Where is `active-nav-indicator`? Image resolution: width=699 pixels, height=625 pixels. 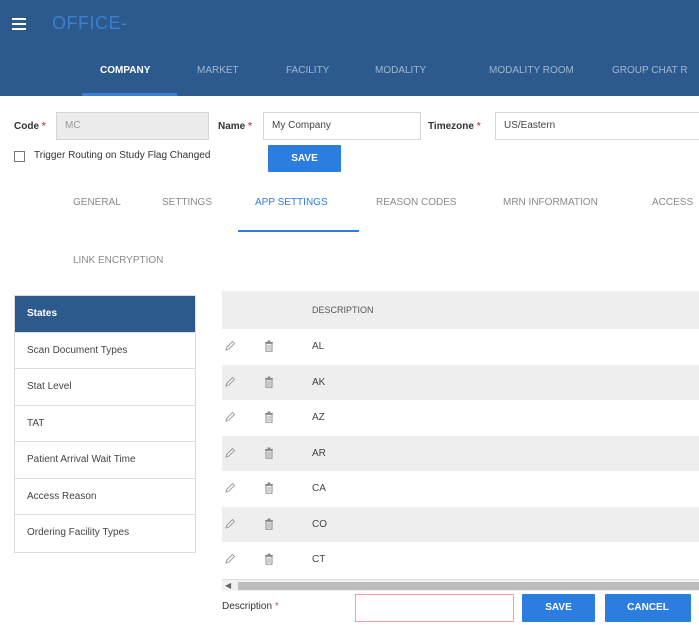
active-nav-indicator is located at coordinates (129, 94).